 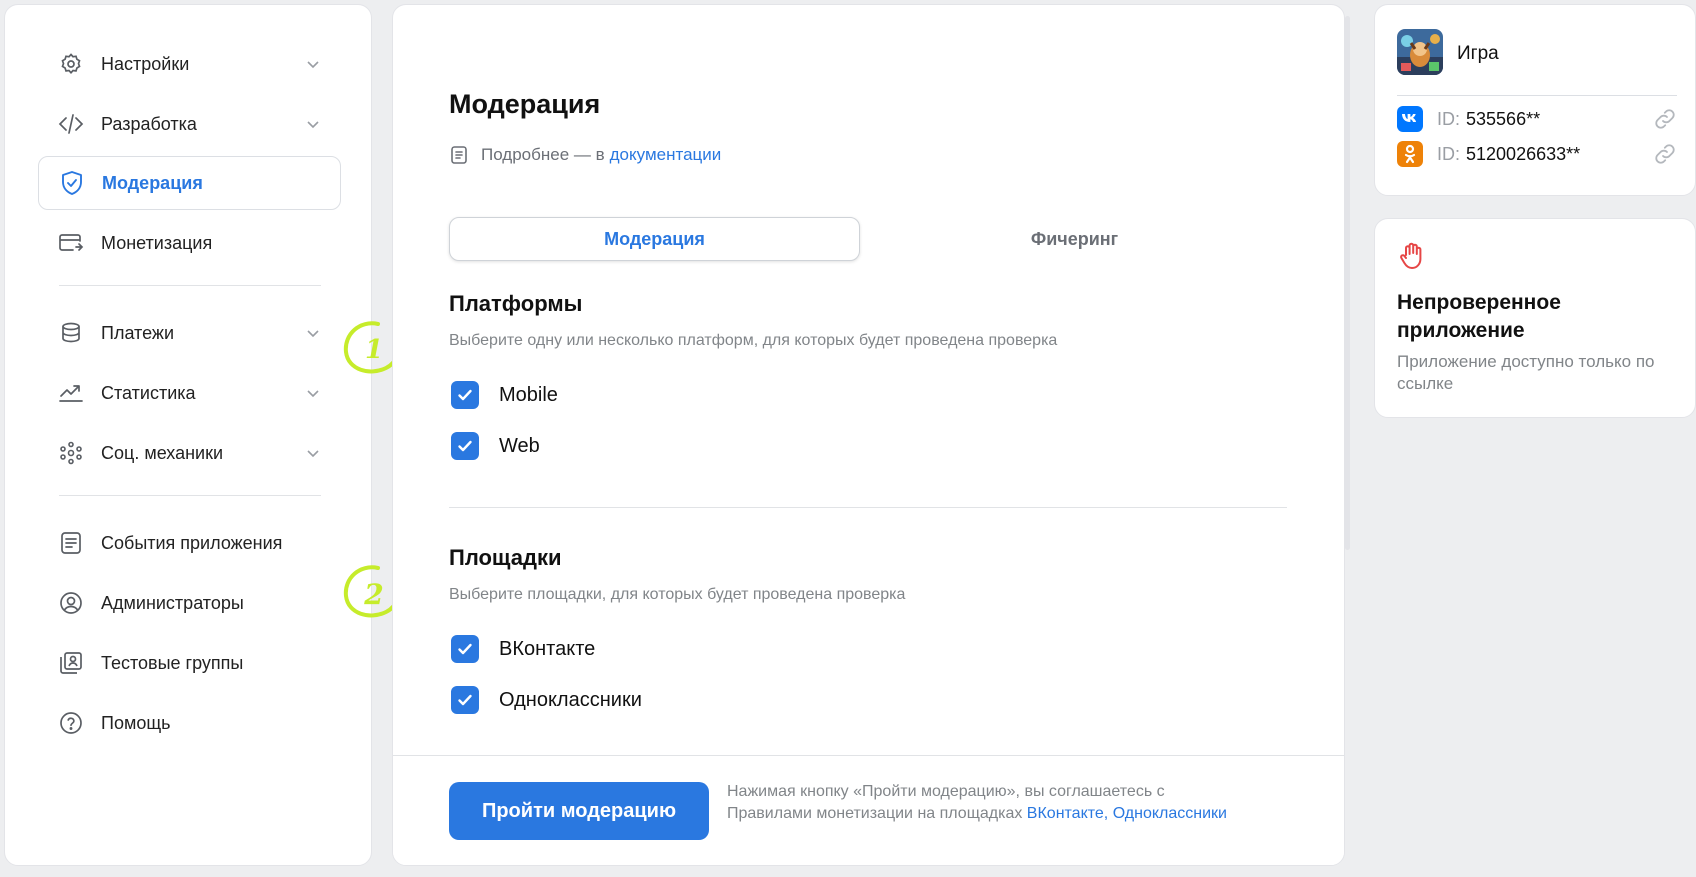 I want to click on submit-moderation-button: Пройти модерацию, so click(x=579, y=811).